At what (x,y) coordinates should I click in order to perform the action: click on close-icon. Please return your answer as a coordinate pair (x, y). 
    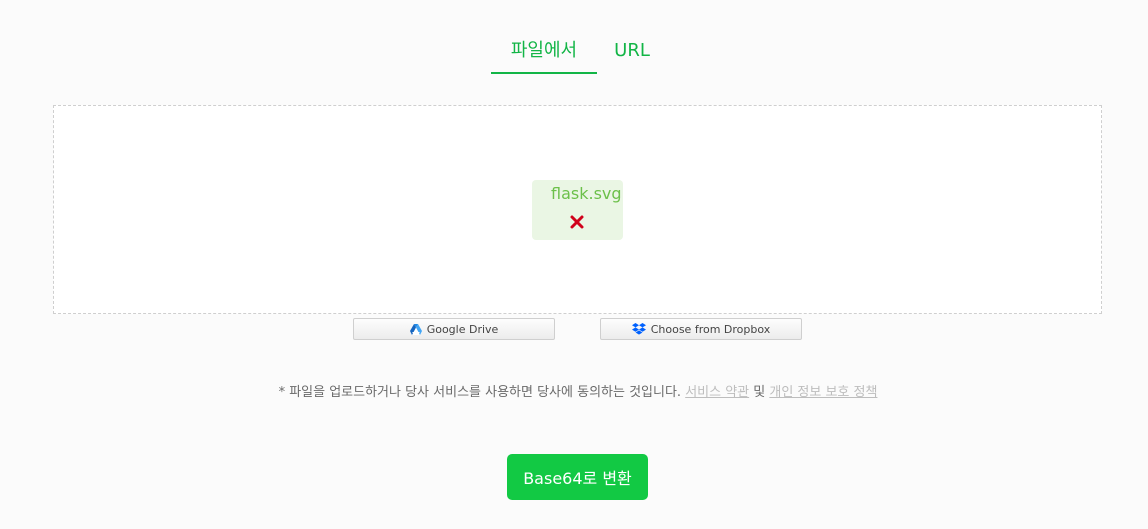
    Looking at the image, I should click on (577, 222).